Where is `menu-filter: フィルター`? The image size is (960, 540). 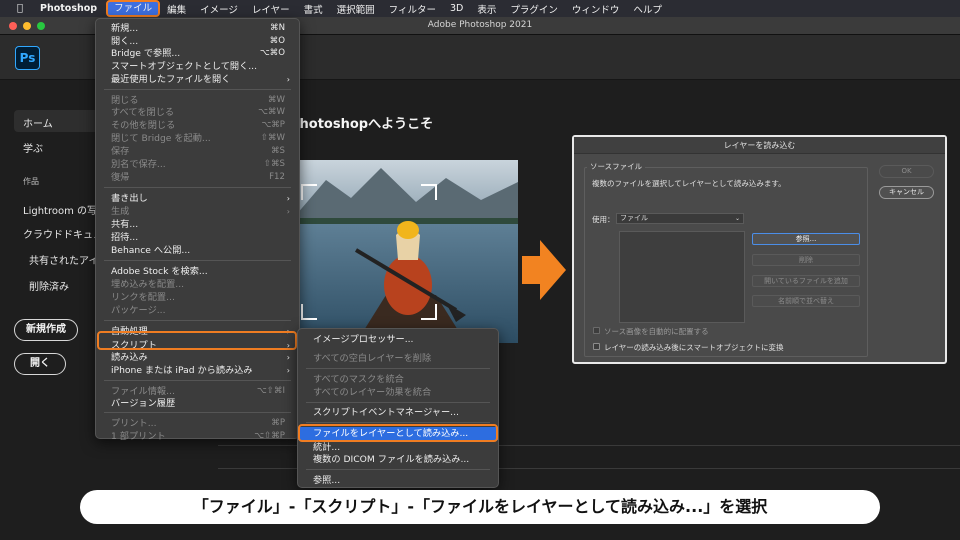
menu-filter: フィルター is located at coordinates (412, 9).